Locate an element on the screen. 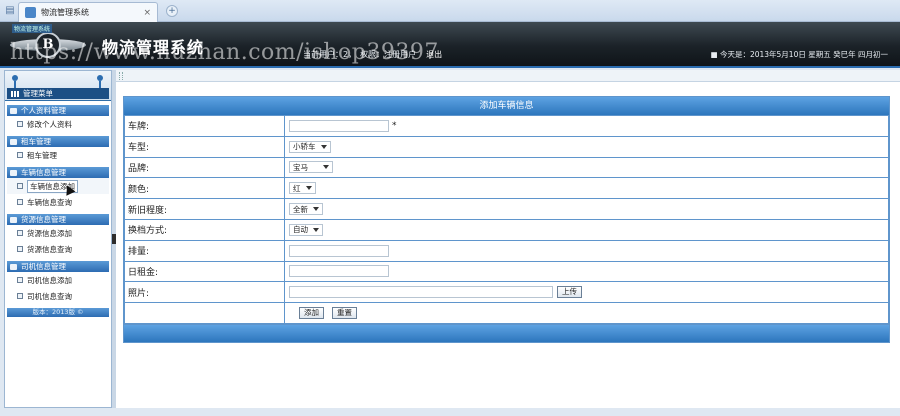 The height and width of the screenshot is (416, 900). sidebar-group-profile: 个人资料管理 修改个人资料 is located at coordinates (58, 118).